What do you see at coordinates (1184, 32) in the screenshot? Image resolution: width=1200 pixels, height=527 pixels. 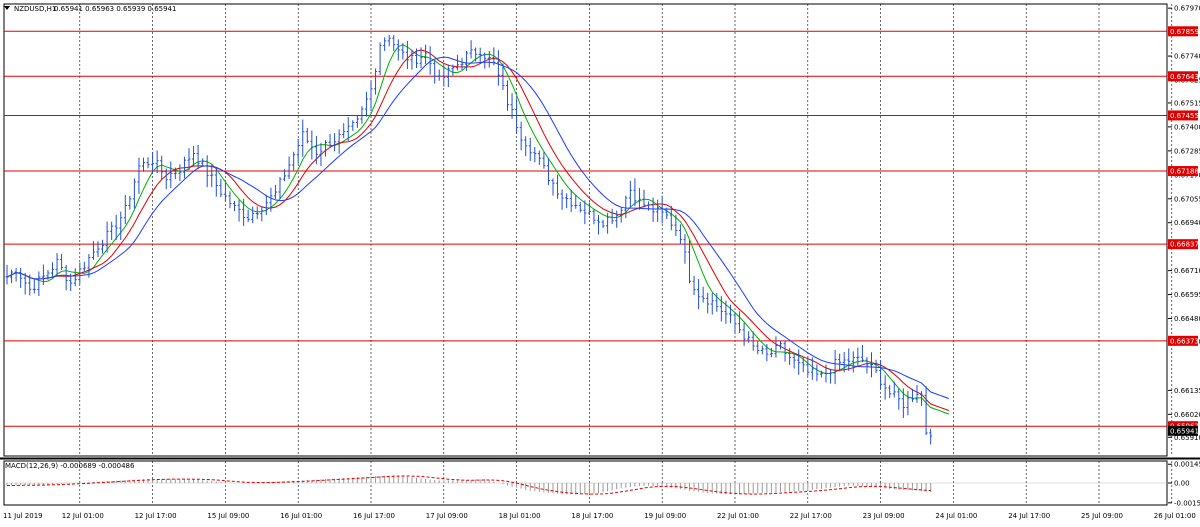 I see `level-price-tag-label: 0.67859` at bounding box center [1184, 32].